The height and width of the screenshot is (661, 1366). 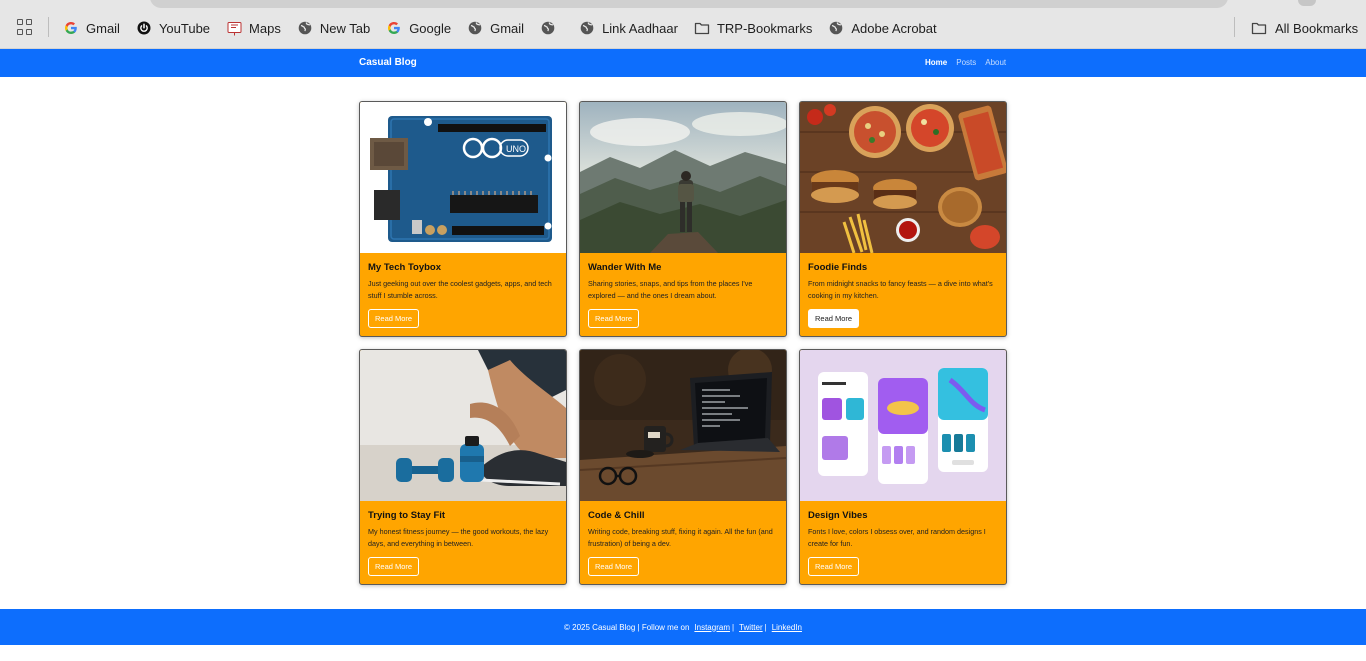 What do you see at coordinates (234, 28) in the screenshot?
I see `maps-icon` at bounding box center [234, 28].